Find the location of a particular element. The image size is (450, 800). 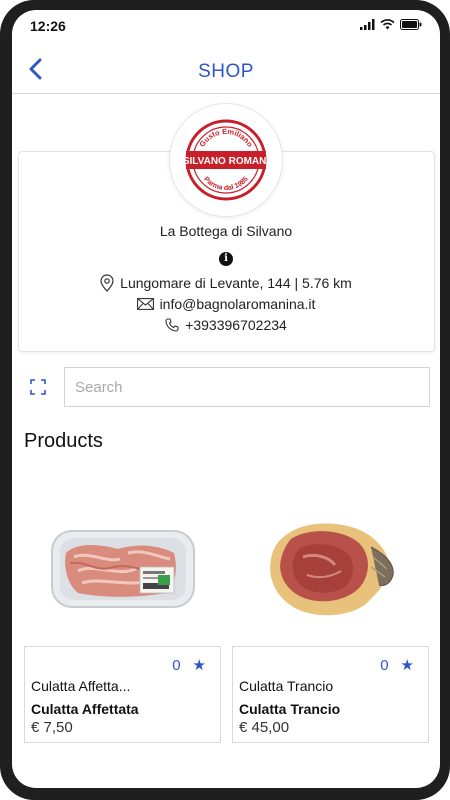

status-bar: 12:26 is located at coordinates (226, 26).